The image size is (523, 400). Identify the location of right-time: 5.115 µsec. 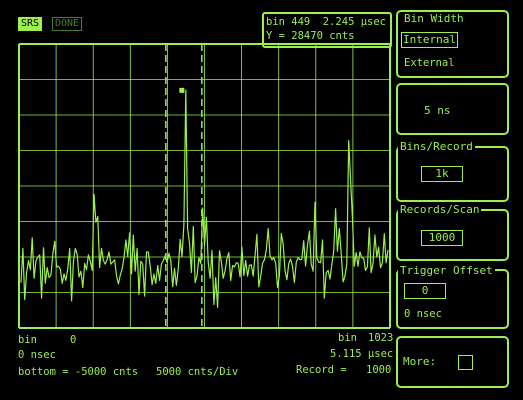
(362, 354).